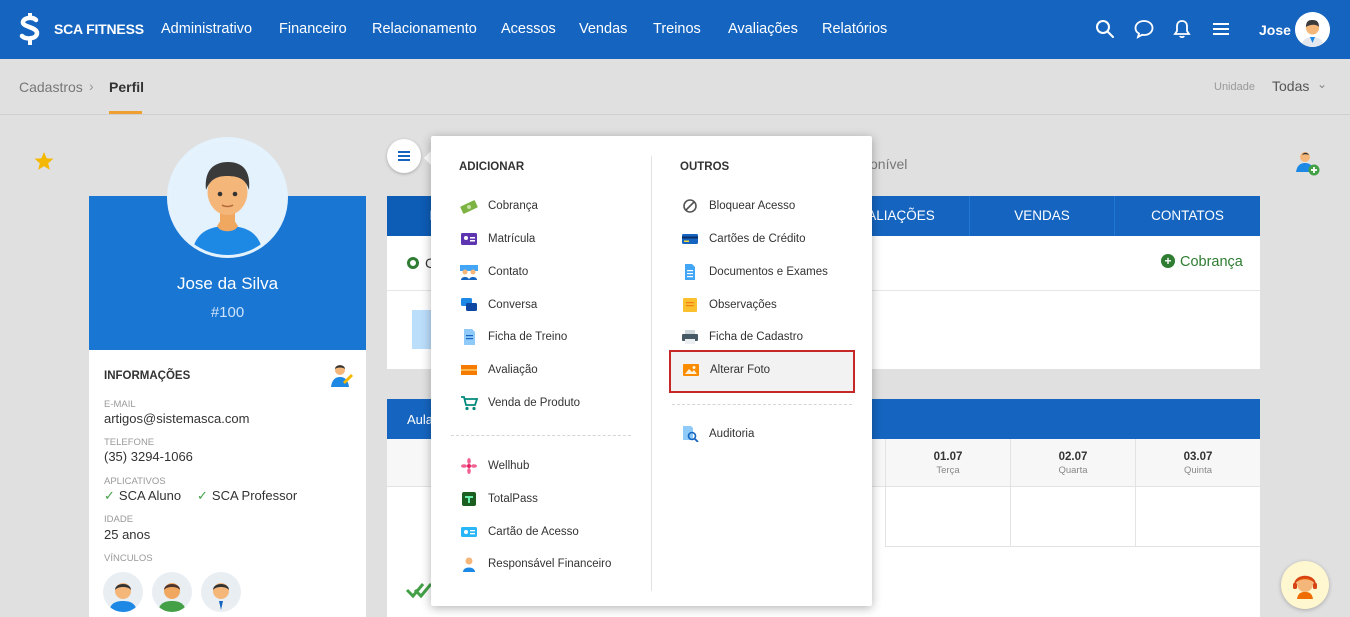 The width and height of the screenshot is (1350, 617). What do you see at coordinates (206, 29) in the screenshot?
I see `nav-administrativo: Administrativo` at bounding box center [206, 29].